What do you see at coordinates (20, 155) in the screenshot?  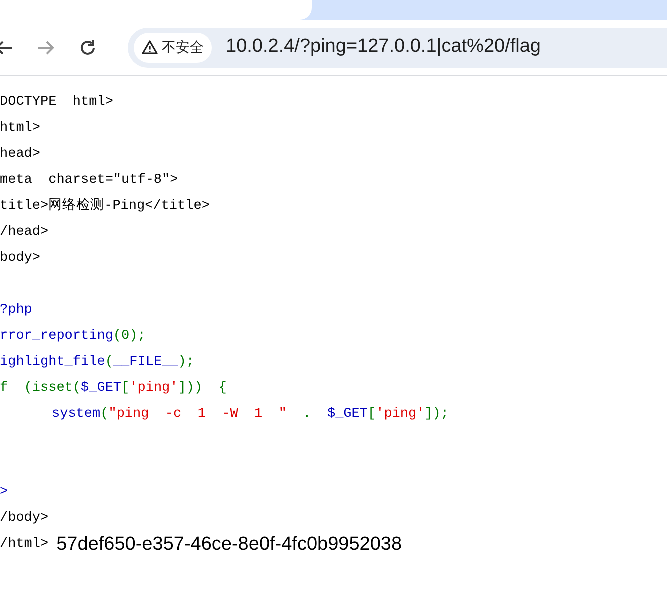 I see `code-line: head>` at bounding box center [20, 155].